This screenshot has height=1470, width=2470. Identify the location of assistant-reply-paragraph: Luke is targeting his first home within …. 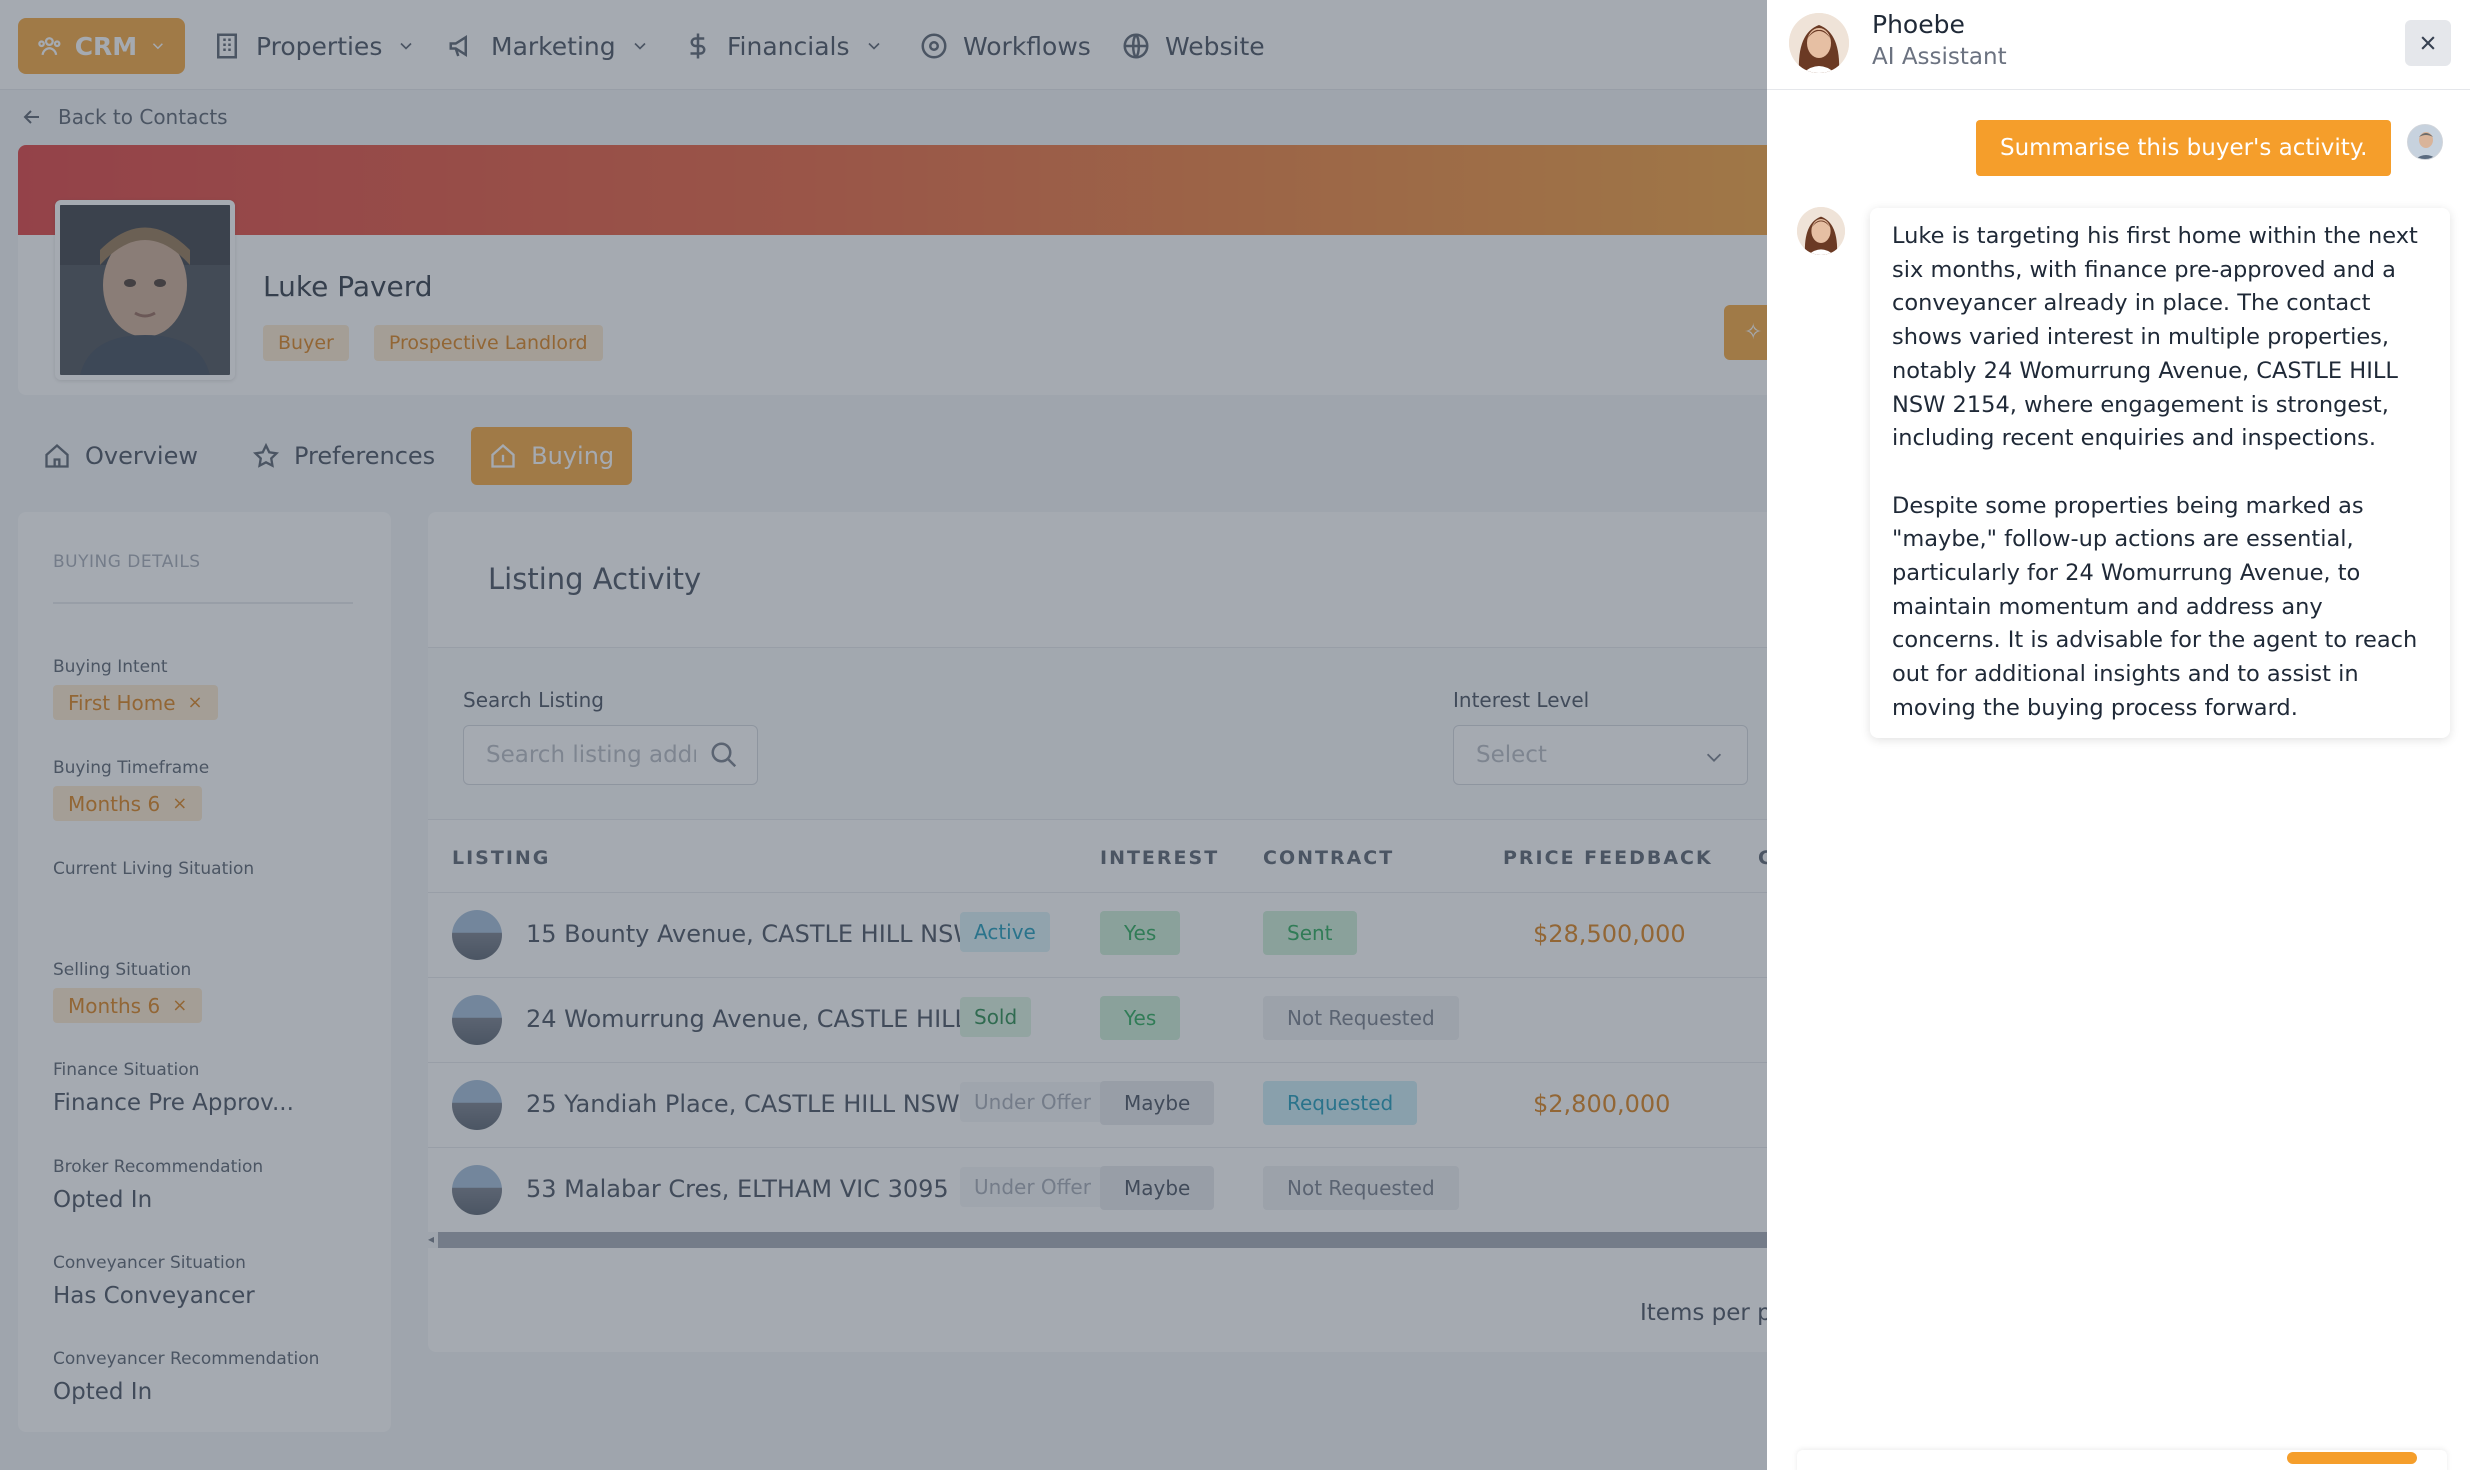
(2155, 337).